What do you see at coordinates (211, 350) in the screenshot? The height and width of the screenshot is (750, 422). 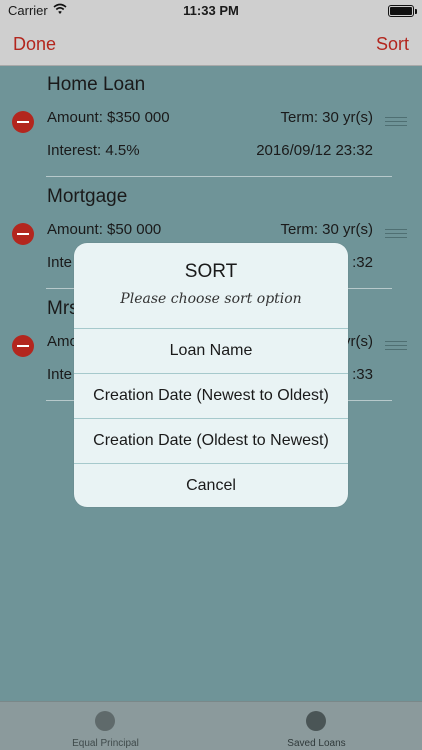 I see `sort-option-loan-name: Loan Name` at bounding box center [211, 350].